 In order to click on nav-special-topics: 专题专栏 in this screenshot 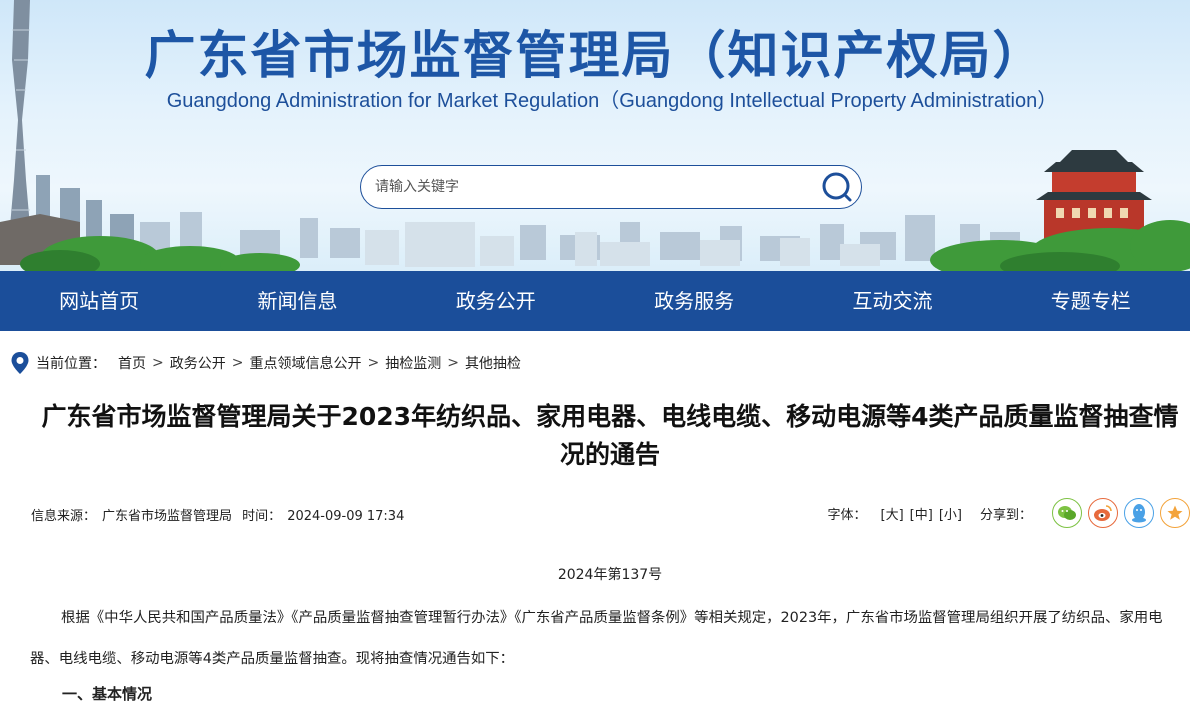, I will do `click(1091, 301)`.